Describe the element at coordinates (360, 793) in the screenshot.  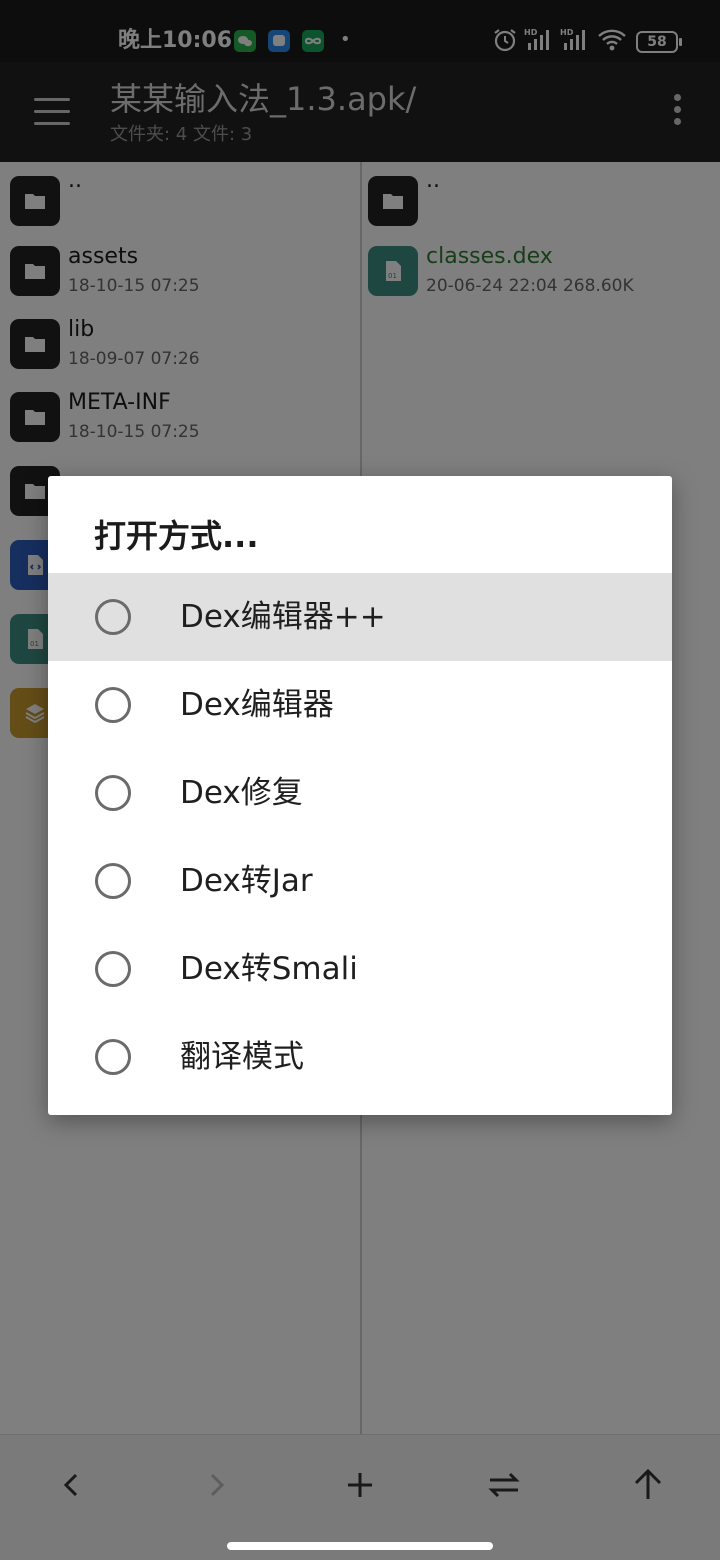
I see `option-dex-repair: Dex修复` at that location.